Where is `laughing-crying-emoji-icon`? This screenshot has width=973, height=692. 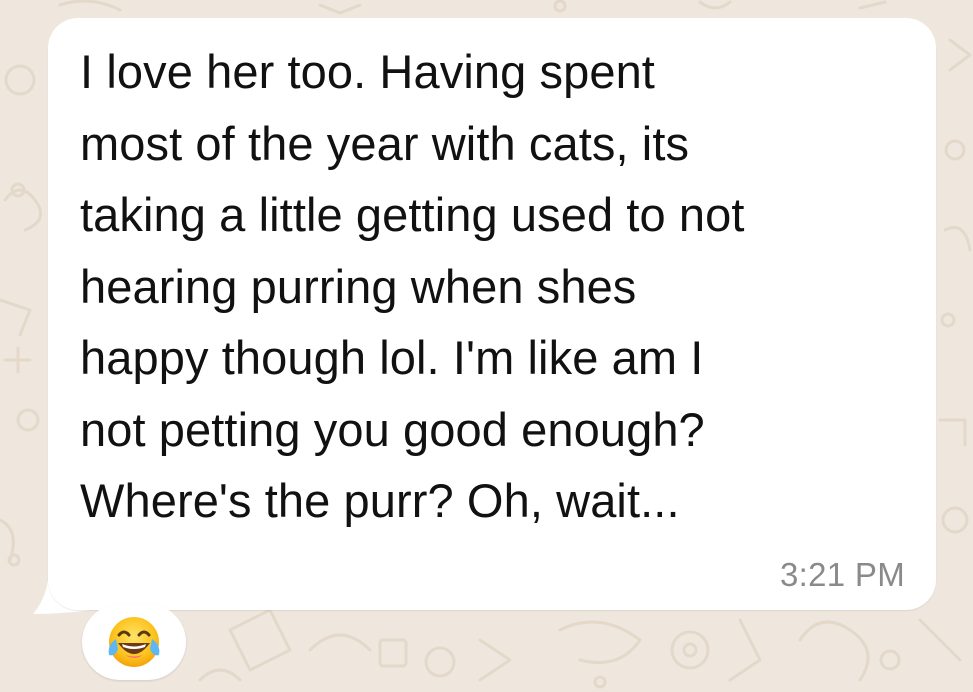 laughing-crying-emoji-icon is located at coordinates (134, 642).